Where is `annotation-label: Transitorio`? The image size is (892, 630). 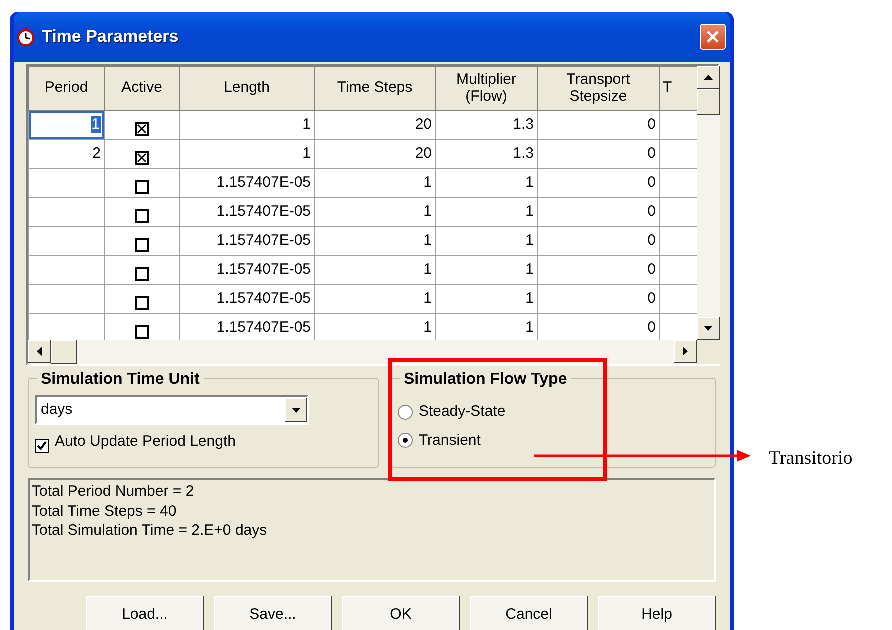
annotation-label: Transitorio is located at coordinates (811, 459).